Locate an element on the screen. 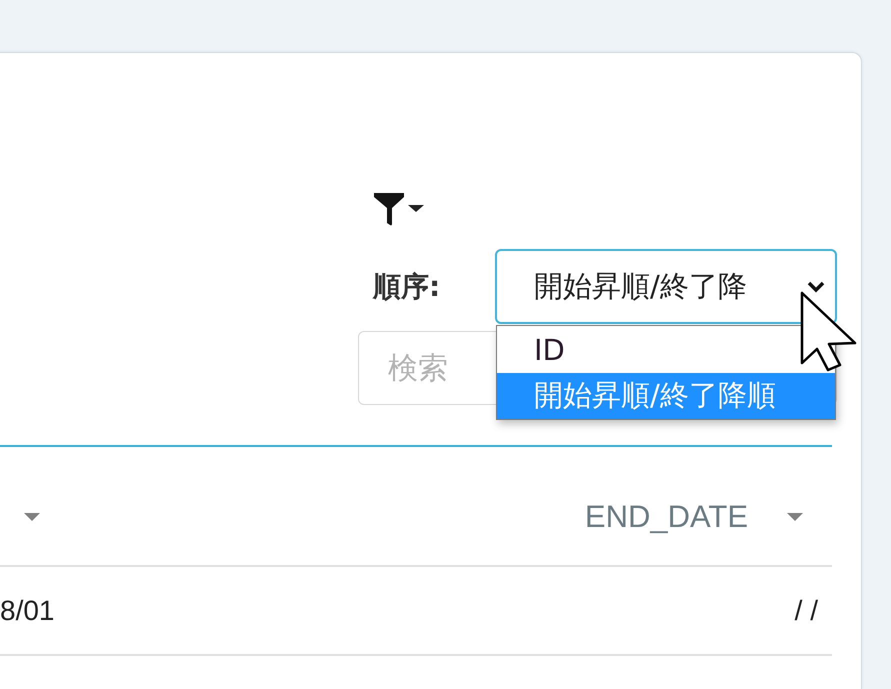 Image resolution: width=891 pixels, height=689 pixels. chevron-down-icon is located at coordinates (816, 286).